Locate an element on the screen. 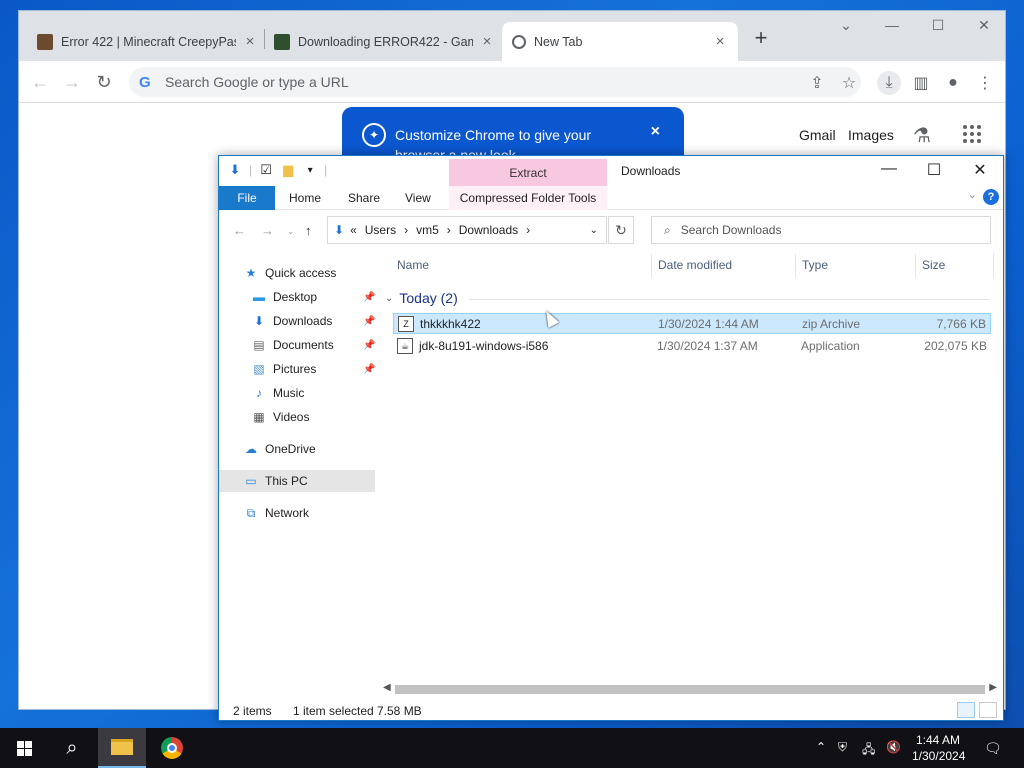 Image resolution: width=1024 pixels, height=768 pixels. close-promo-icon: × is located at coordinates (655, 132).